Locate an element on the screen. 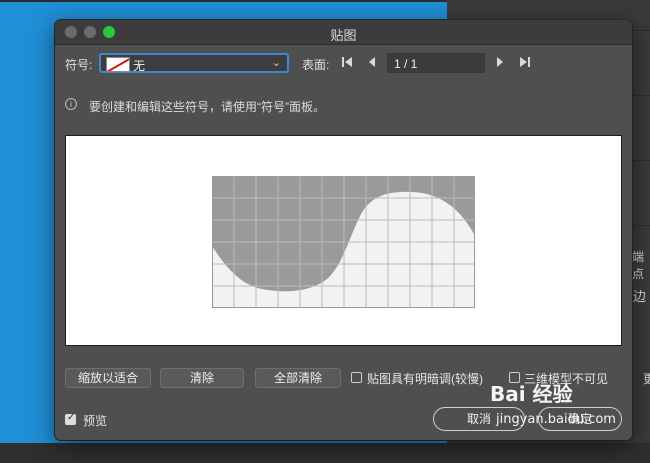  shrink-to-fit-button: 缩放以适合 is located at coordinates (108, 378).